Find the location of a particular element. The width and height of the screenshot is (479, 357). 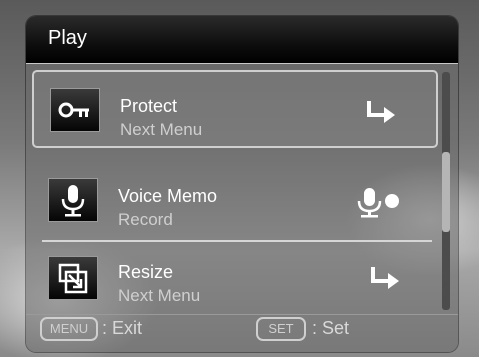

scrollbar is located at coordinates (446, 191).